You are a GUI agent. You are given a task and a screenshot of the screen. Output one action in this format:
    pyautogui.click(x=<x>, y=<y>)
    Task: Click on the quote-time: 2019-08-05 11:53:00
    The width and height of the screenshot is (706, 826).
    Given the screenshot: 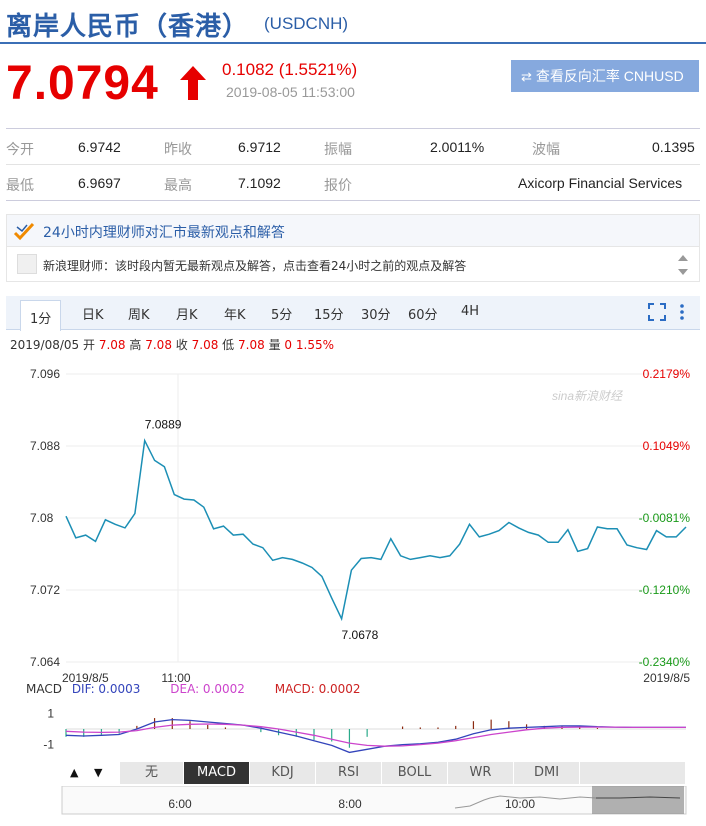 What is the action you would take?
    pyautogui.click(x=290, y=92)
    